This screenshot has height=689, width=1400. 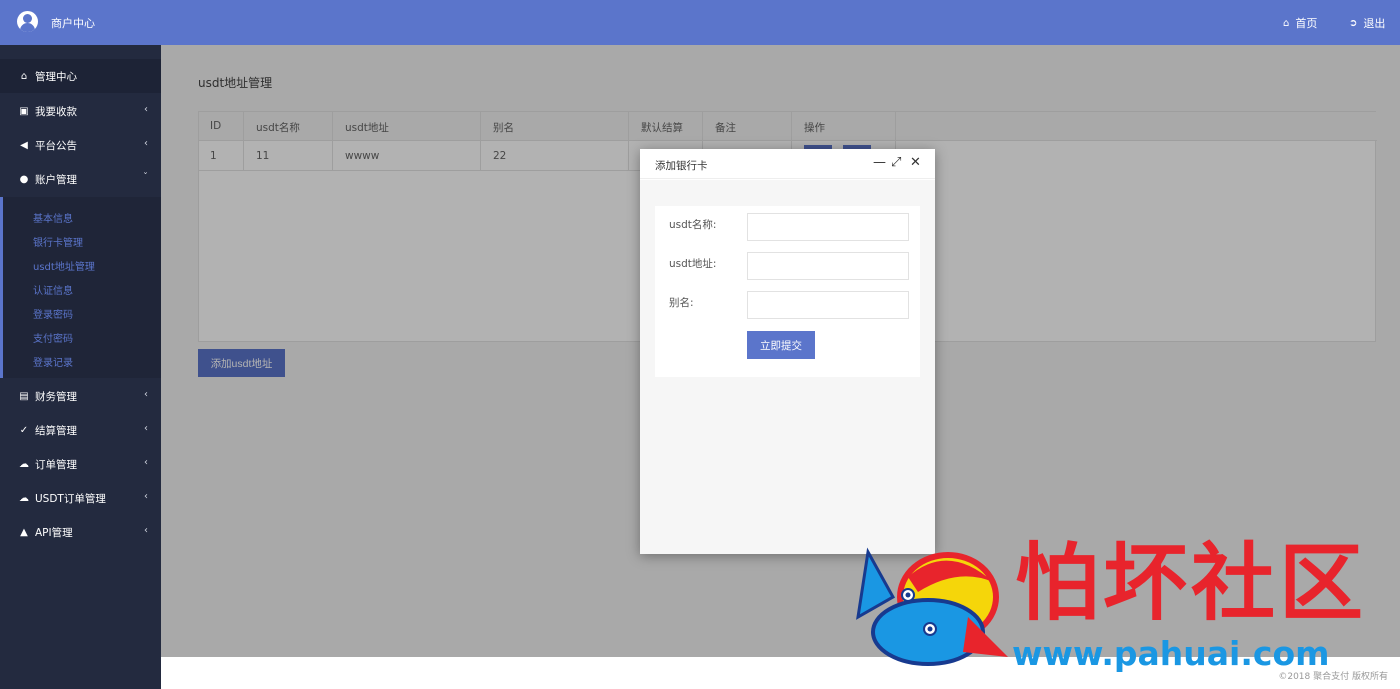 I want to click on usdt-name-input, so click(x=828, y=227).